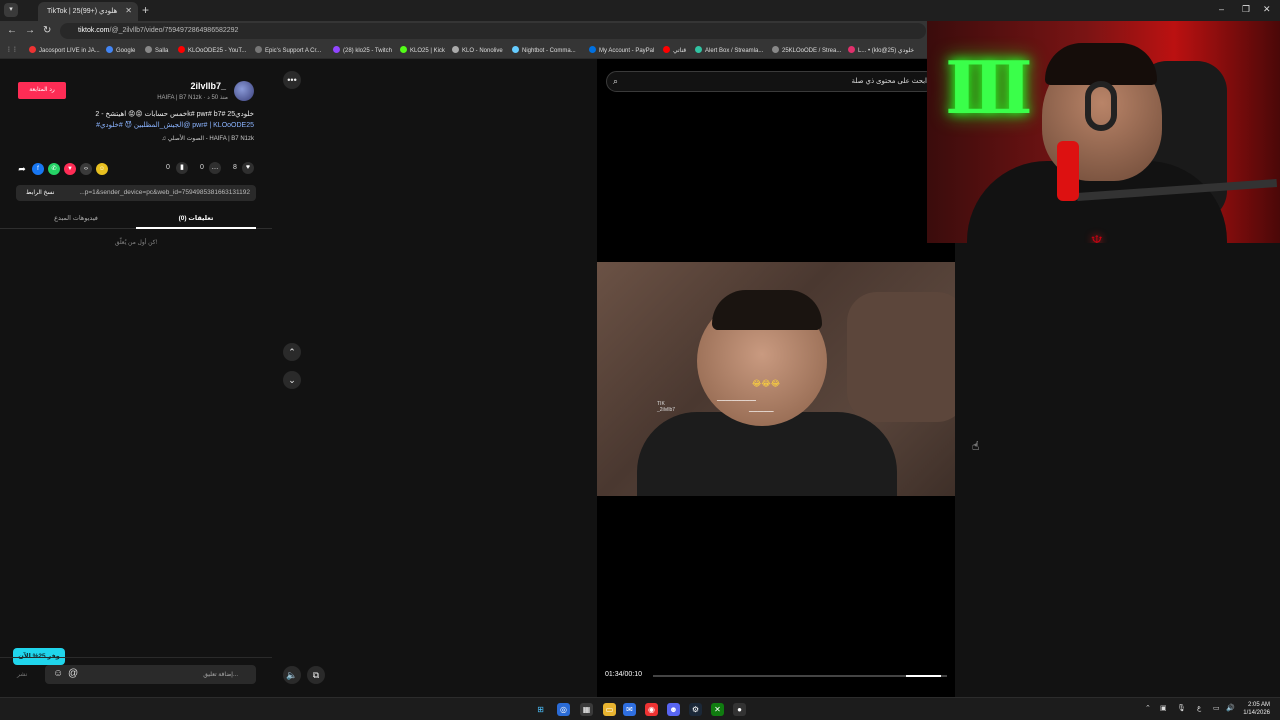 The width and height of the screenshot is (1280, 720). What do you see at coordinates (621, 50) in the screenshot?
I see `bookmark-item: My Account - PayPal` at bounding box center [621, 50].